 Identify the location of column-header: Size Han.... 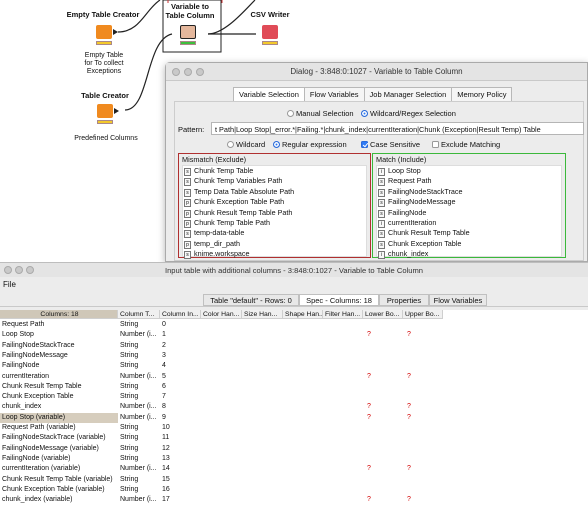
(262, 314).